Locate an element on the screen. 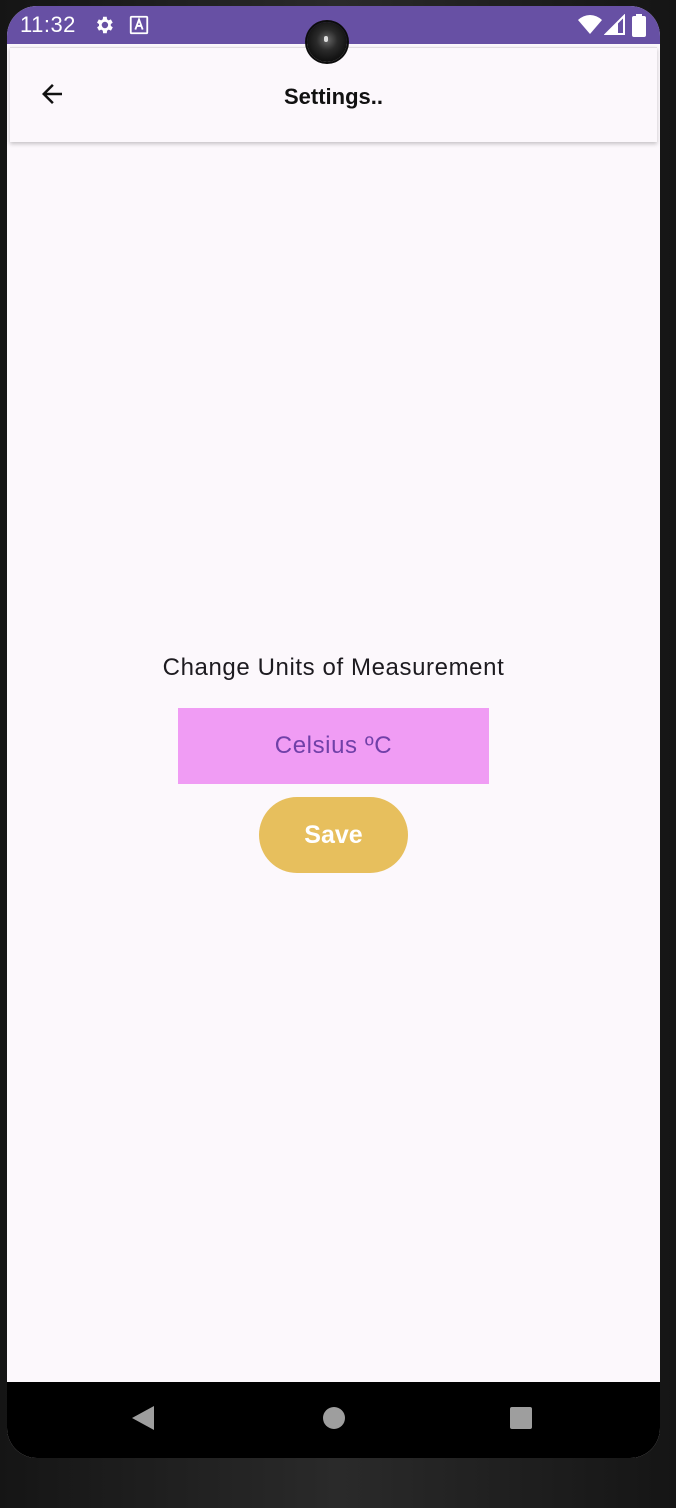  units-label: Change Units of Measurement is located at coordinates (333, 667).